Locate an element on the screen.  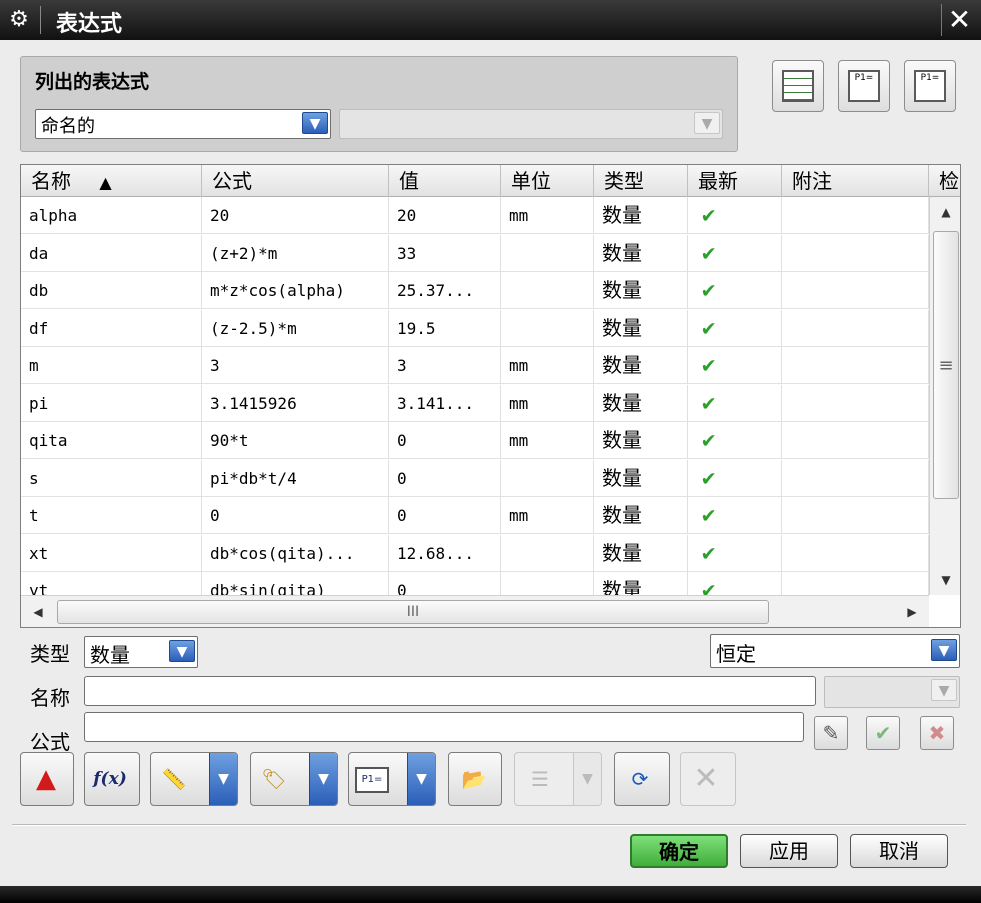
table-row: m 3 3 mm 数量 ✔ is located at coordinates (475, 365).